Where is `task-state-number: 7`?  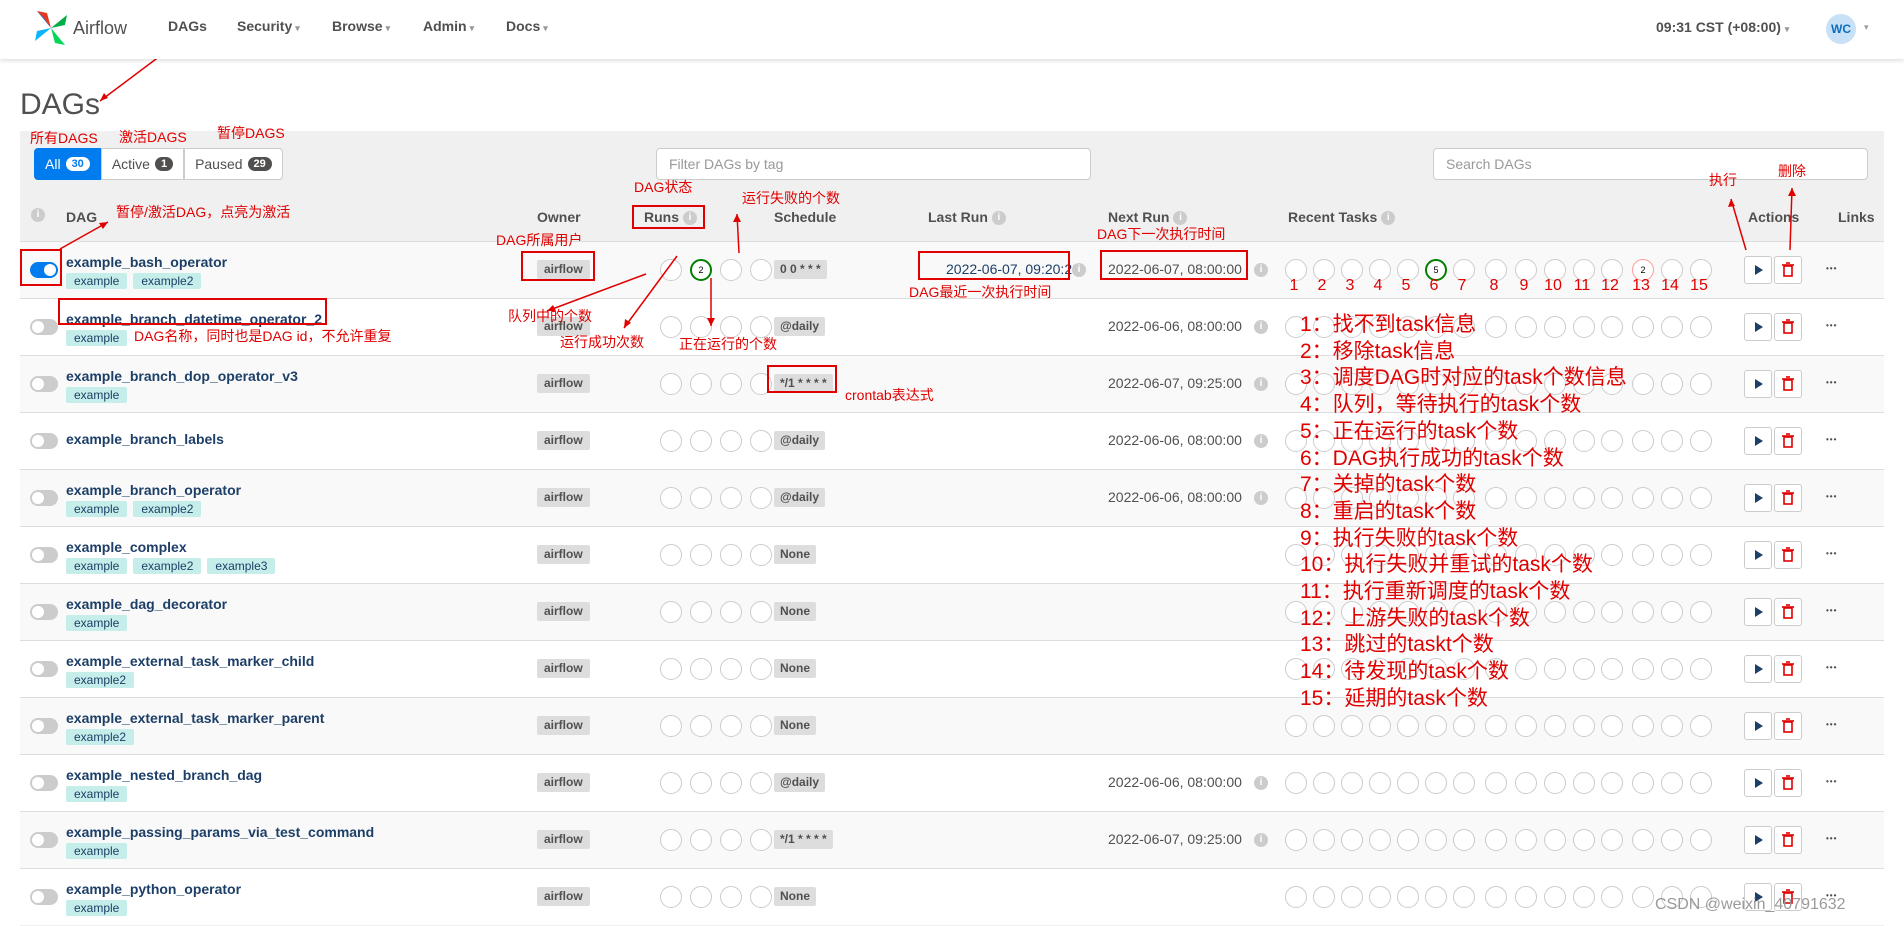 task-state-number: 7 is located at coordinates (1462, 285).